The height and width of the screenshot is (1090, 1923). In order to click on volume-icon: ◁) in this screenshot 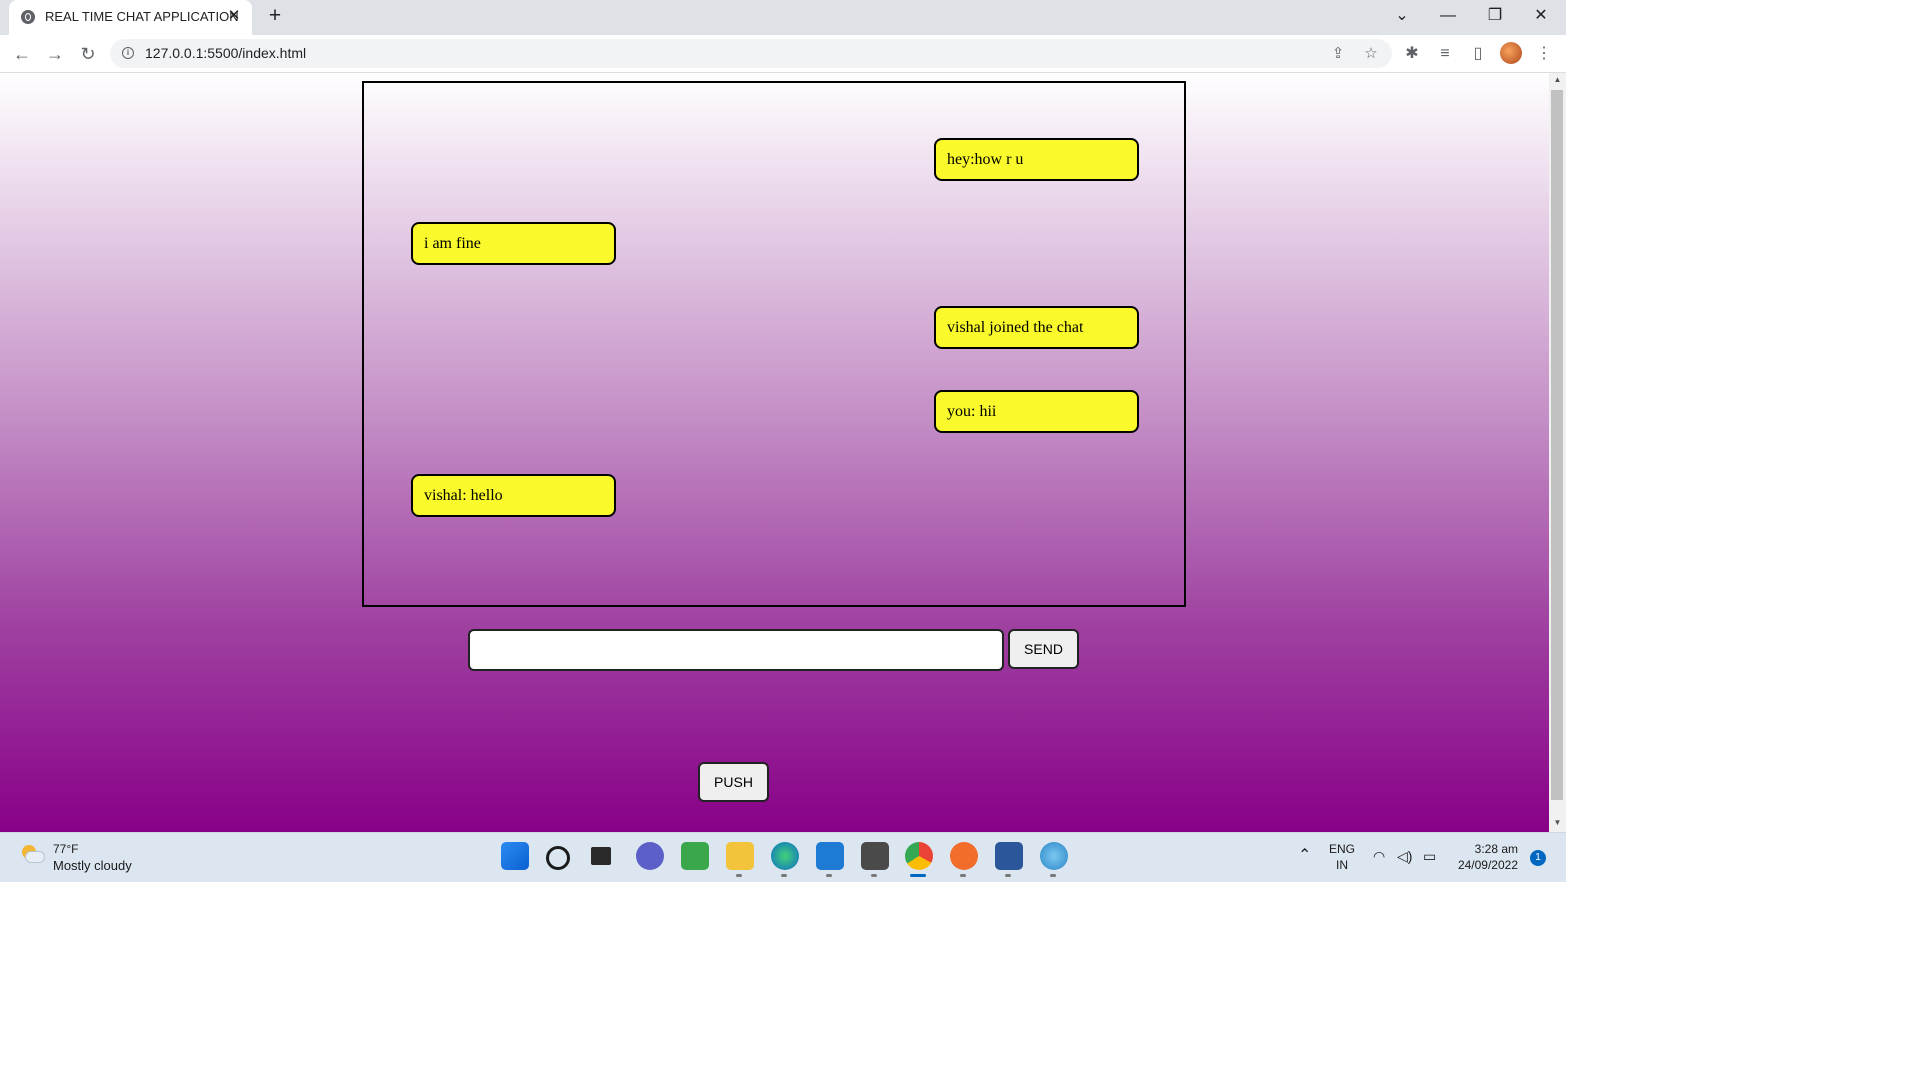, I will do `click(1404, 856)`.